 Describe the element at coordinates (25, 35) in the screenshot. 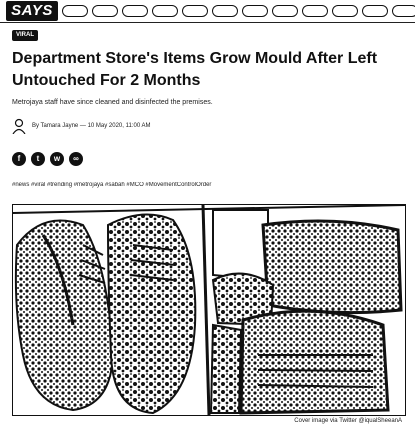

I see `category-tag: VIRAL` at that location.